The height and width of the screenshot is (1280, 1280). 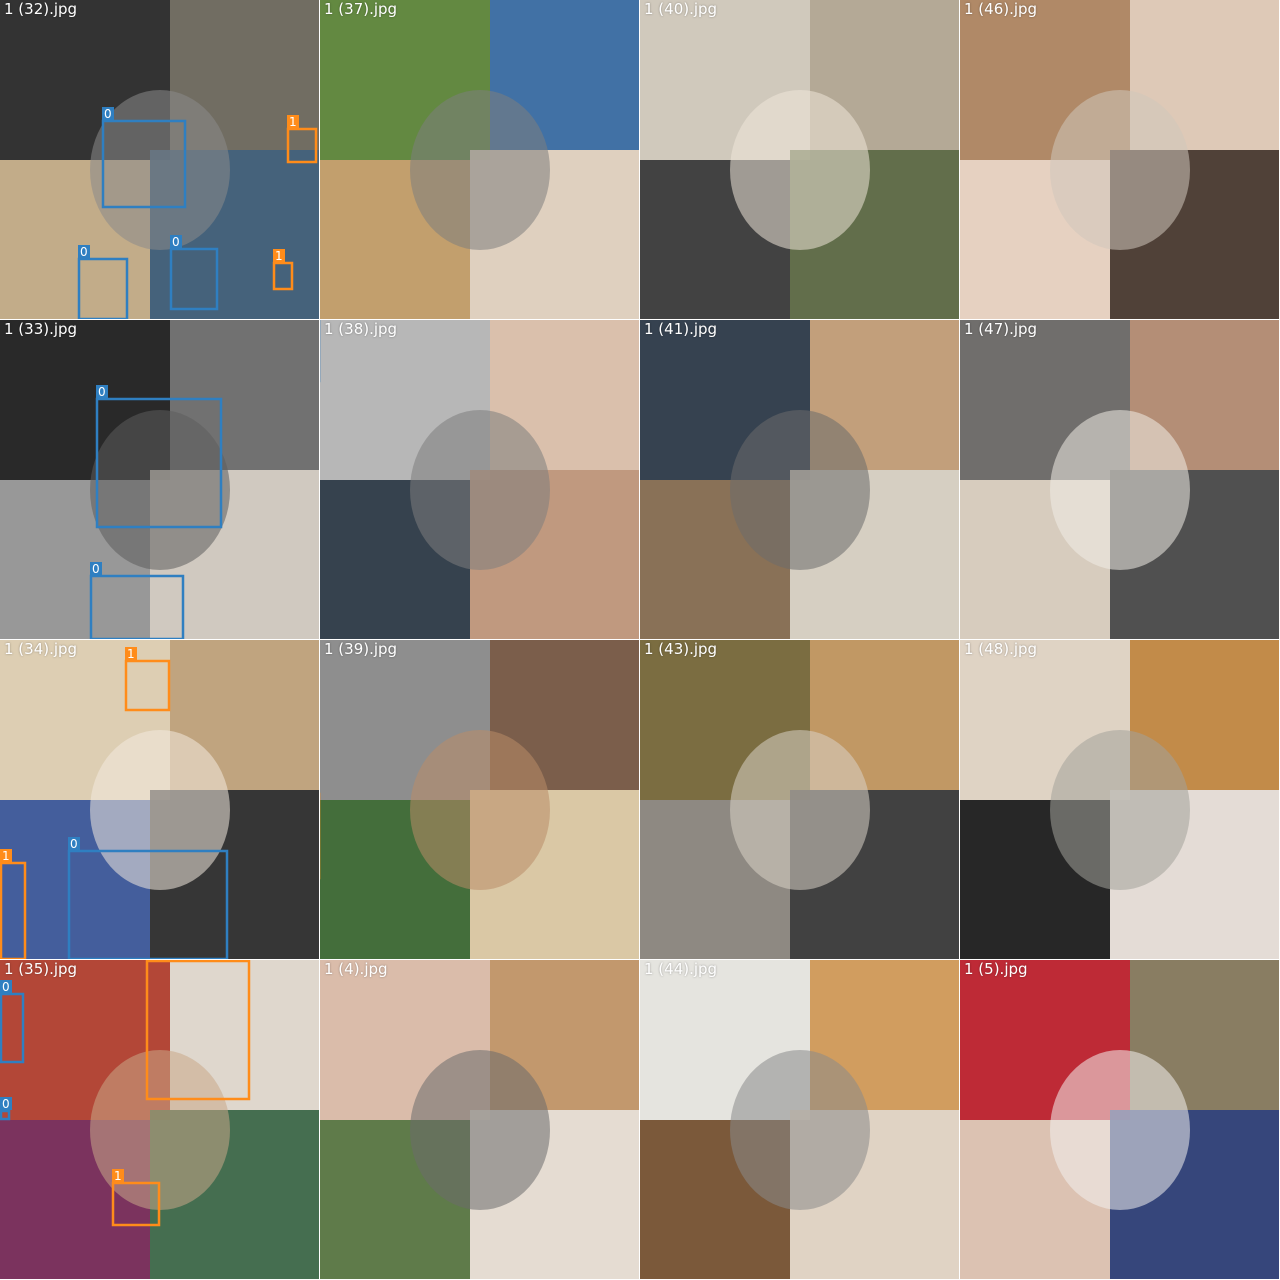 I want to click on mosaic-tile: 011 (44).jpg, so click(x=800, y=1120).